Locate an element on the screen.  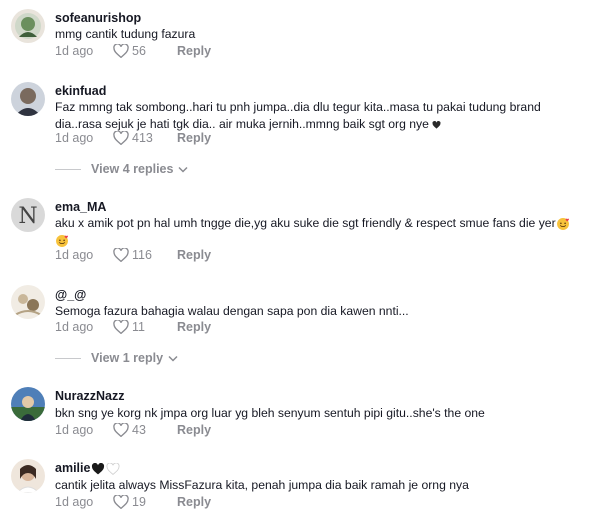
comment-username: amilie is located at coordinates (87, 468).